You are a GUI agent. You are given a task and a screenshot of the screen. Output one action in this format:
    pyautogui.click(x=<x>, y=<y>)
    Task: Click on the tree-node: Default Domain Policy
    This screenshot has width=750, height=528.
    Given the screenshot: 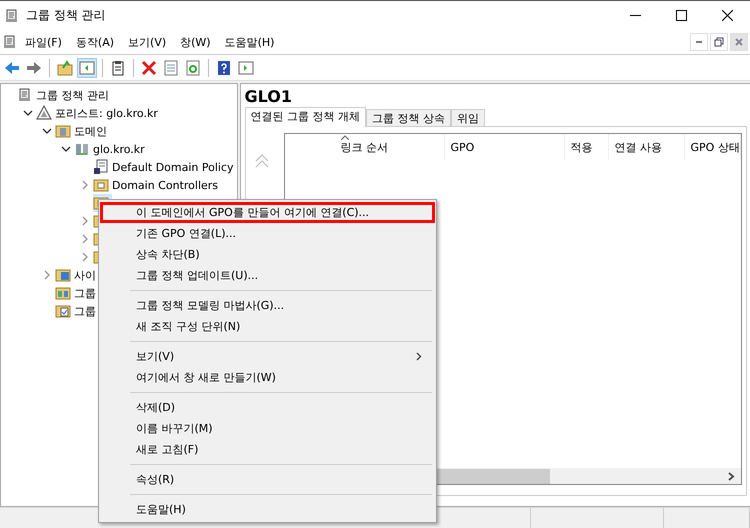 What is the action you would take?
    pyautogui.click(x=165, y=167)
    